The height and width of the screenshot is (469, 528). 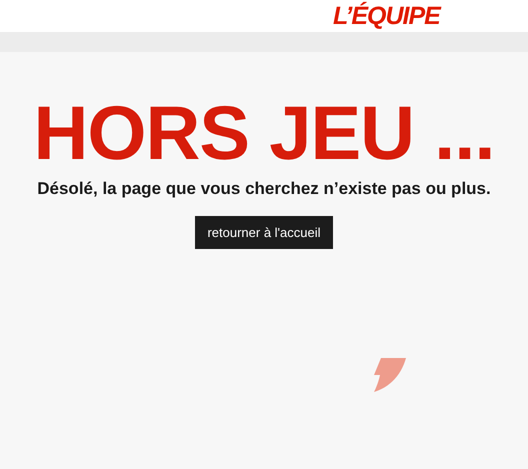 What do you see at coordinates (264, 232) in the screenshot?
I see `home-button: retourner à l'accueil` at bounding box center [264, 232].